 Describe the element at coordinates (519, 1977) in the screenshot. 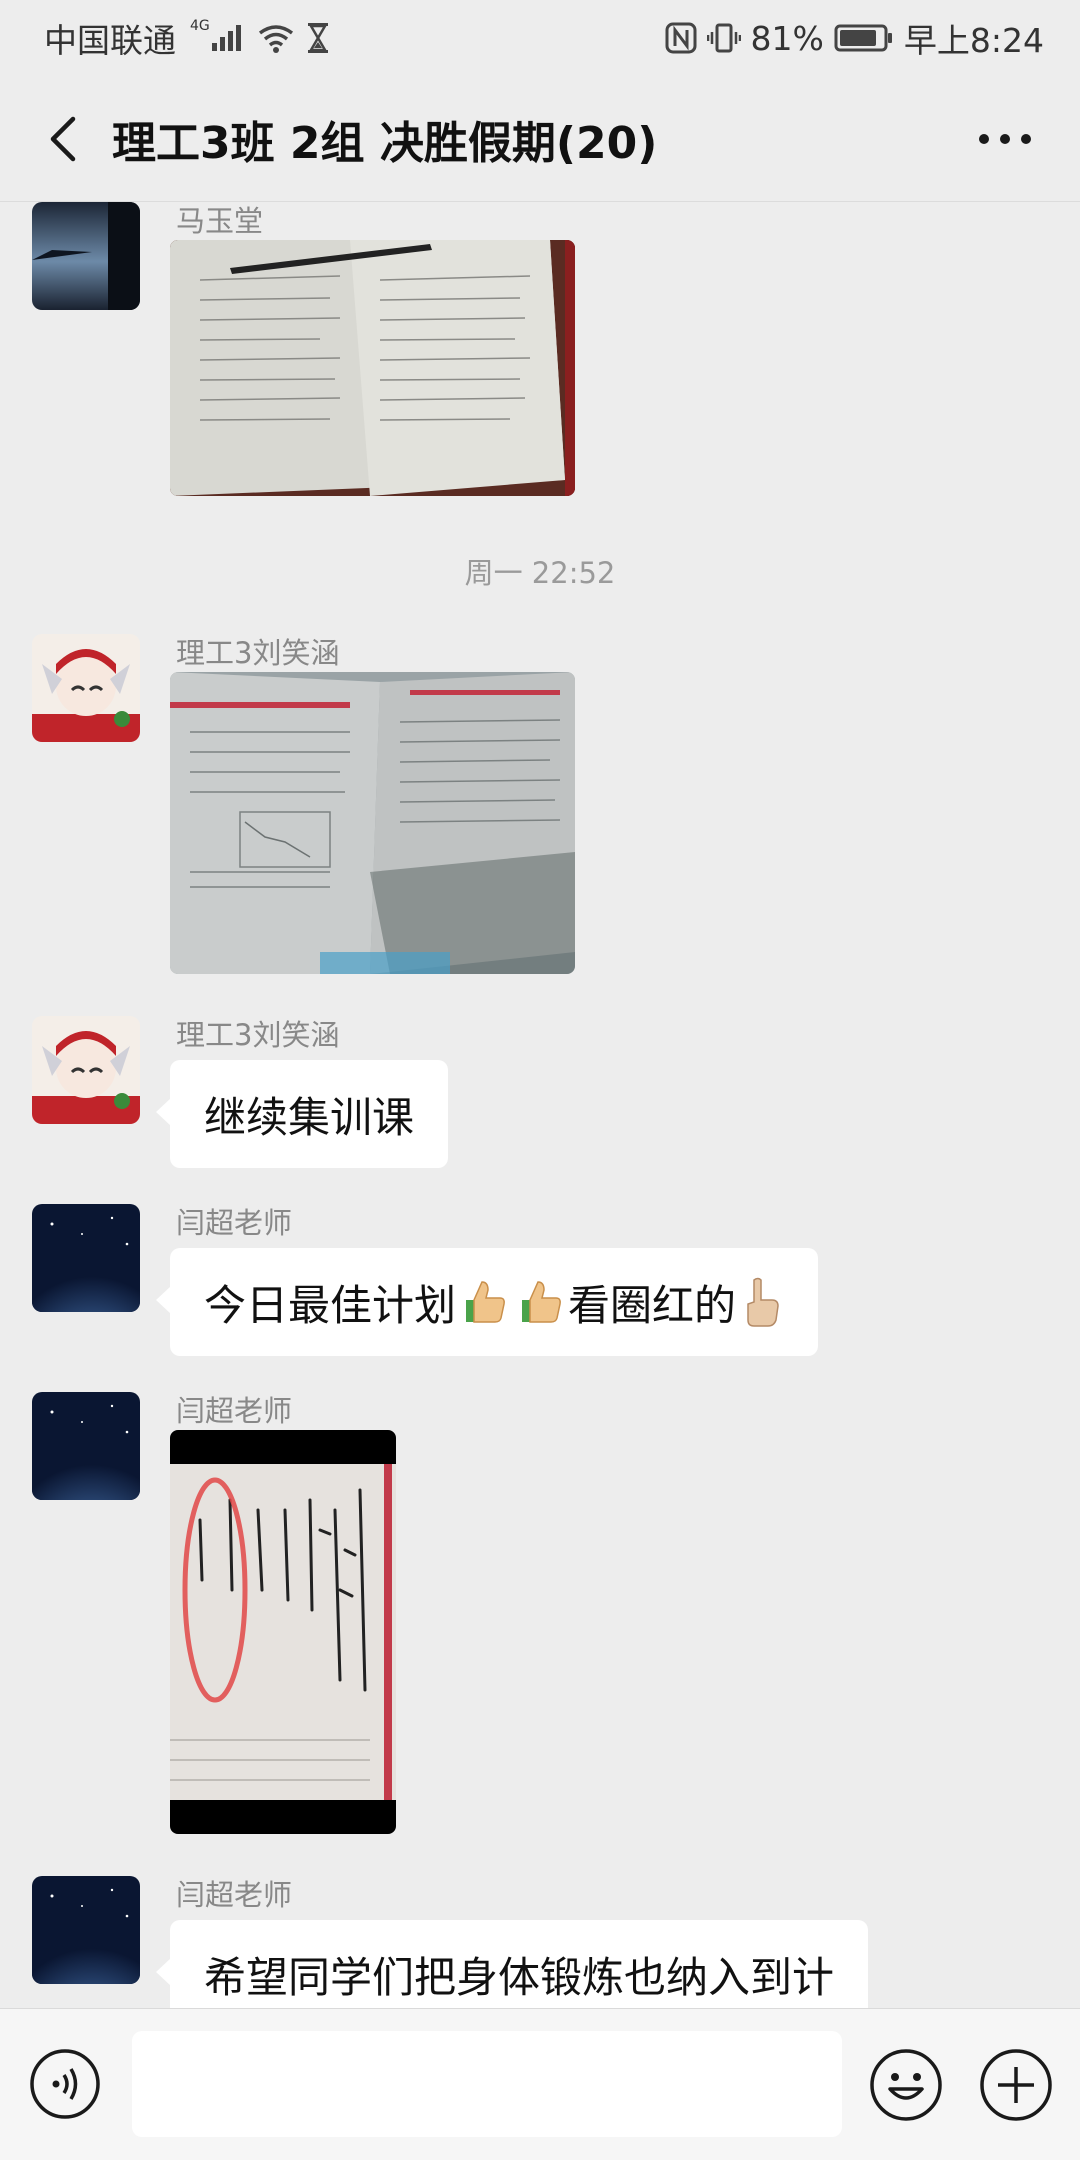

I see `message-text: 希望同学们把身体锻炼也纳入到计` at that location.